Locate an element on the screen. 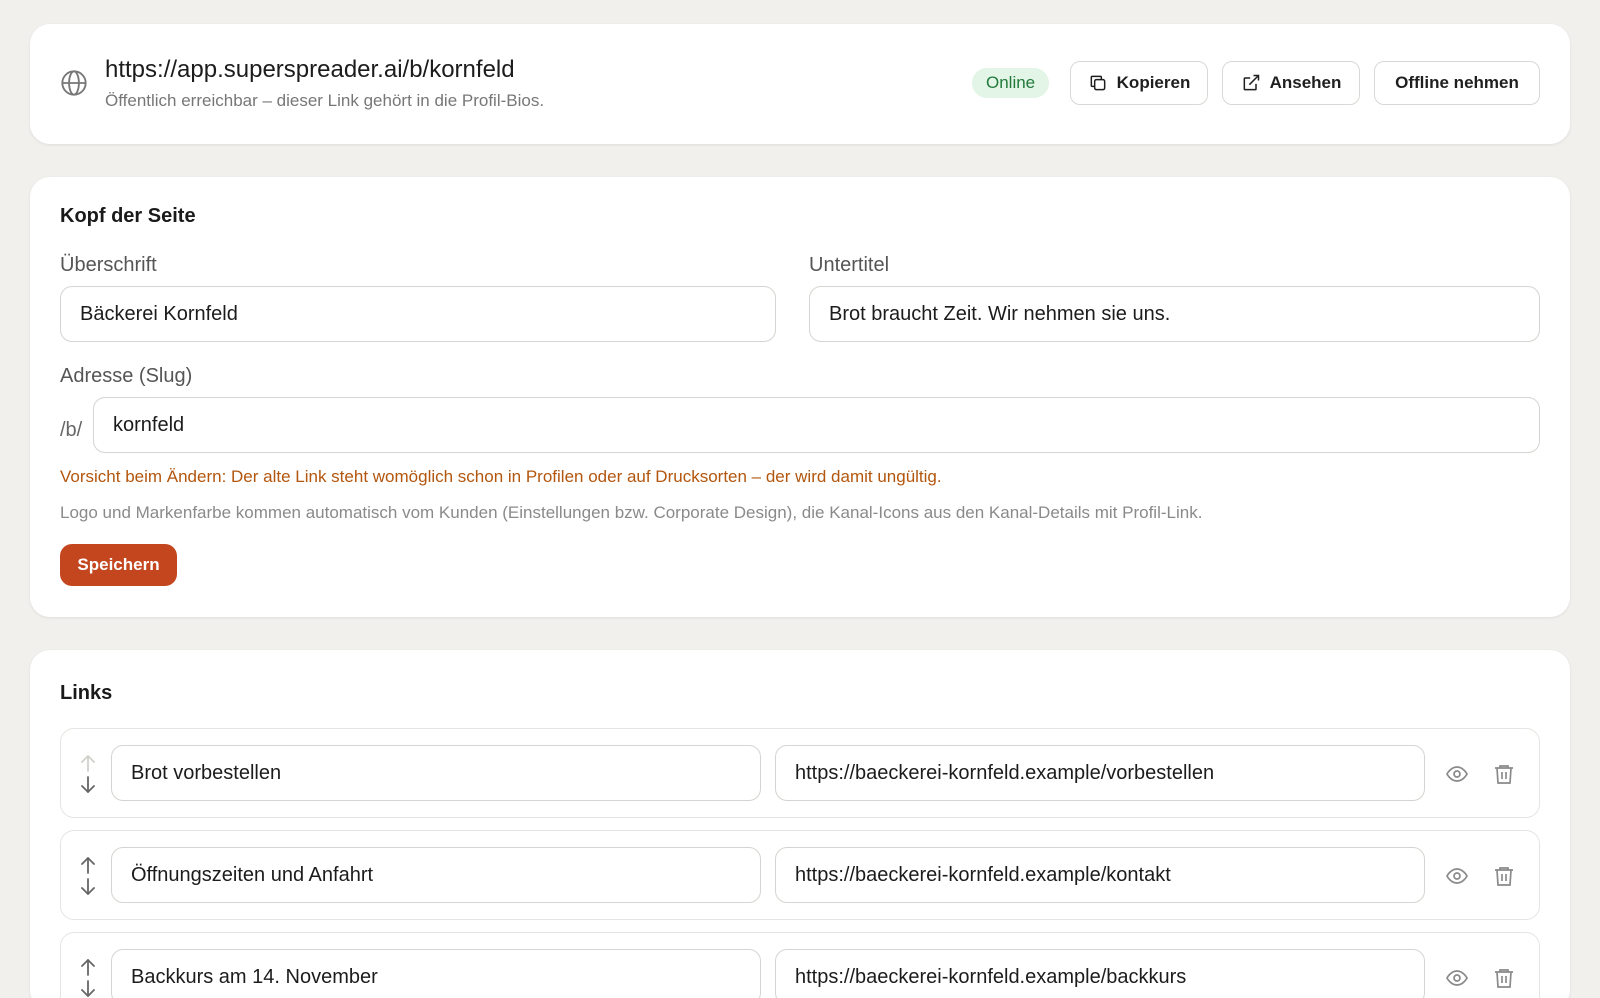  view-button-label: Ansehen is located at coordinates (1305, 82).